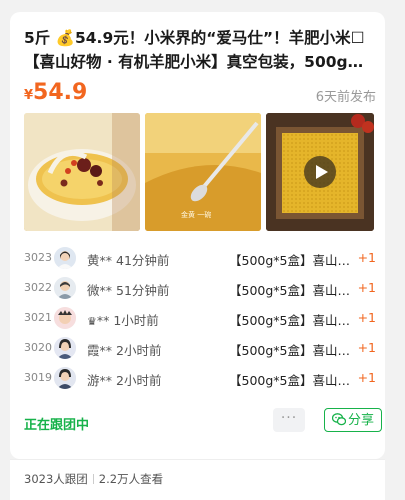 Image resolution: width=405 pixels, height=500 pixels. Describe the element at coordinates (57, 425) in the screenshot. I see `group-status: 正在跟团中` at that location.